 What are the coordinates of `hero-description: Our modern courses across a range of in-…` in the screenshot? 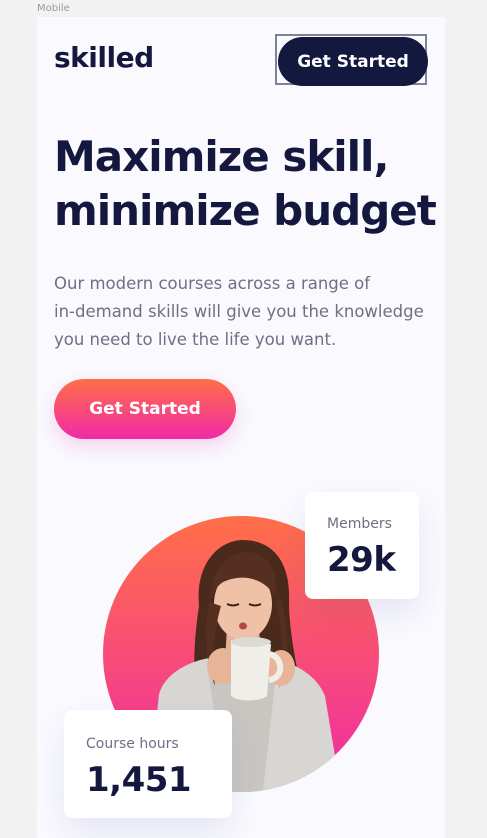 It's located at (244, 312).